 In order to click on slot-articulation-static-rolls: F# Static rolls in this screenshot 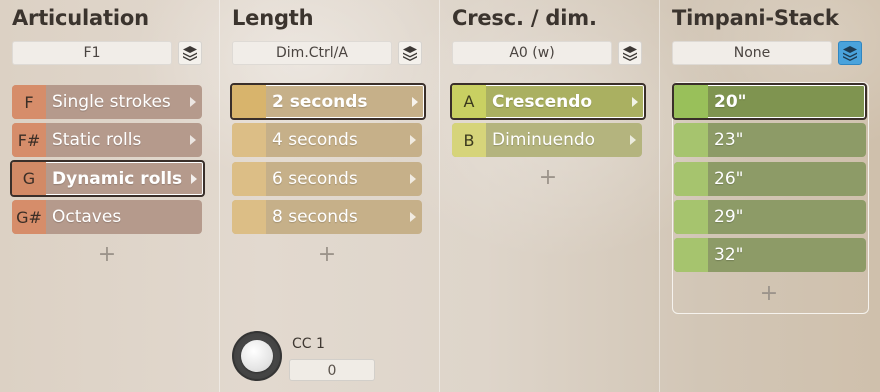, I will do `click(107, 140)`.